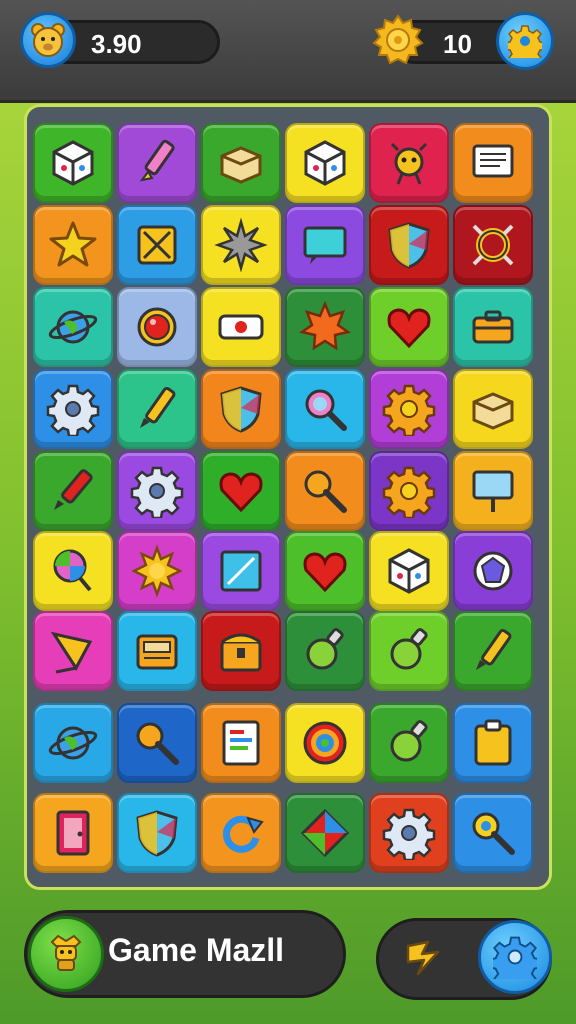  What do you see at coordinates (515, 957) in the screenshot?
I see `options-button` at bounding box center [515, 957].